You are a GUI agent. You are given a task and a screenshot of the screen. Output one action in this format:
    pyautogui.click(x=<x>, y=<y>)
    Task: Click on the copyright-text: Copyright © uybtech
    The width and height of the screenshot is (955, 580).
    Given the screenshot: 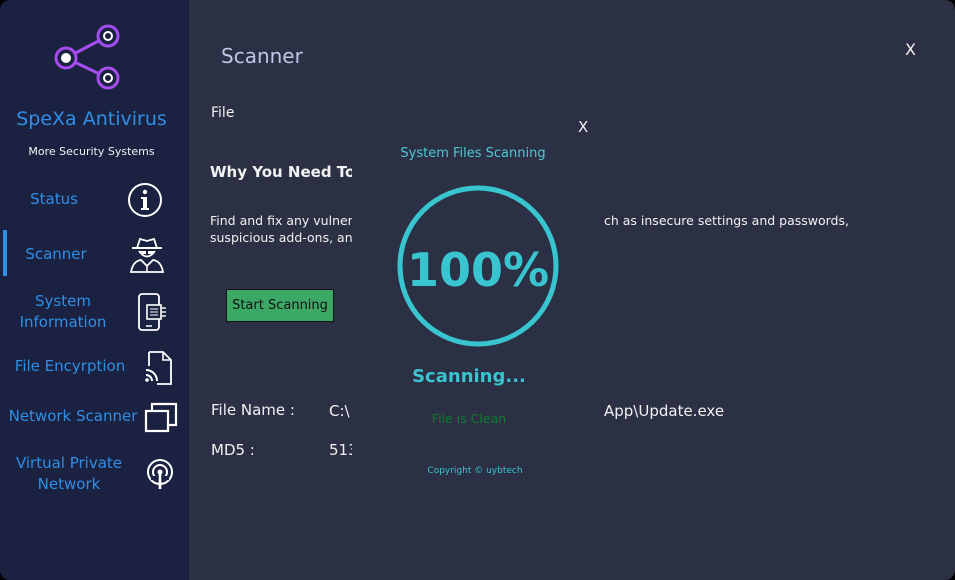 What is the action you would take?
    pyautogui.click(x=475, y=471)
    